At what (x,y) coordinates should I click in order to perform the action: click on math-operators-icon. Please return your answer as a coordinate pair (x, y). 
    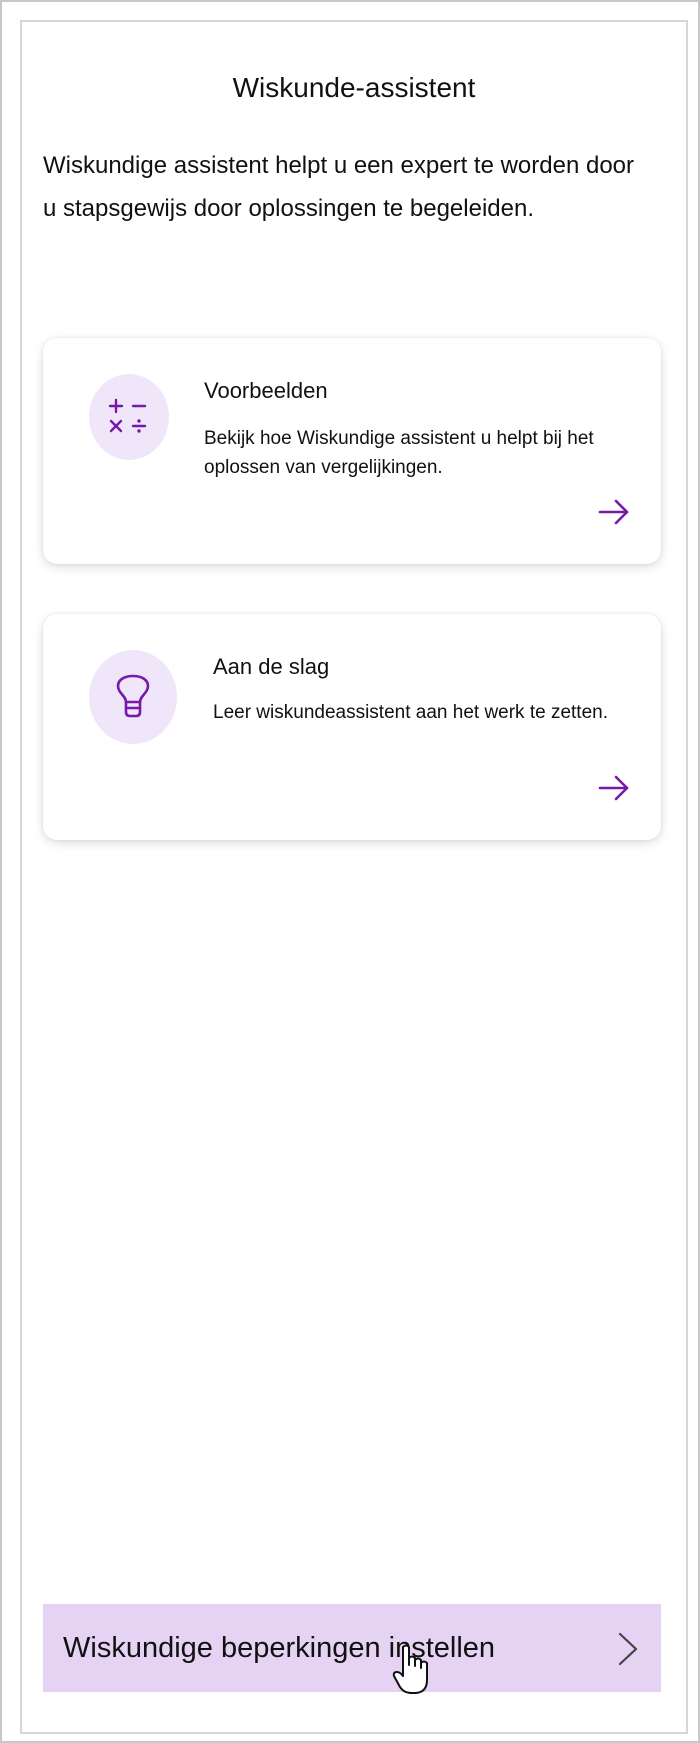
    Looking at the image, I should click on (129, 417).